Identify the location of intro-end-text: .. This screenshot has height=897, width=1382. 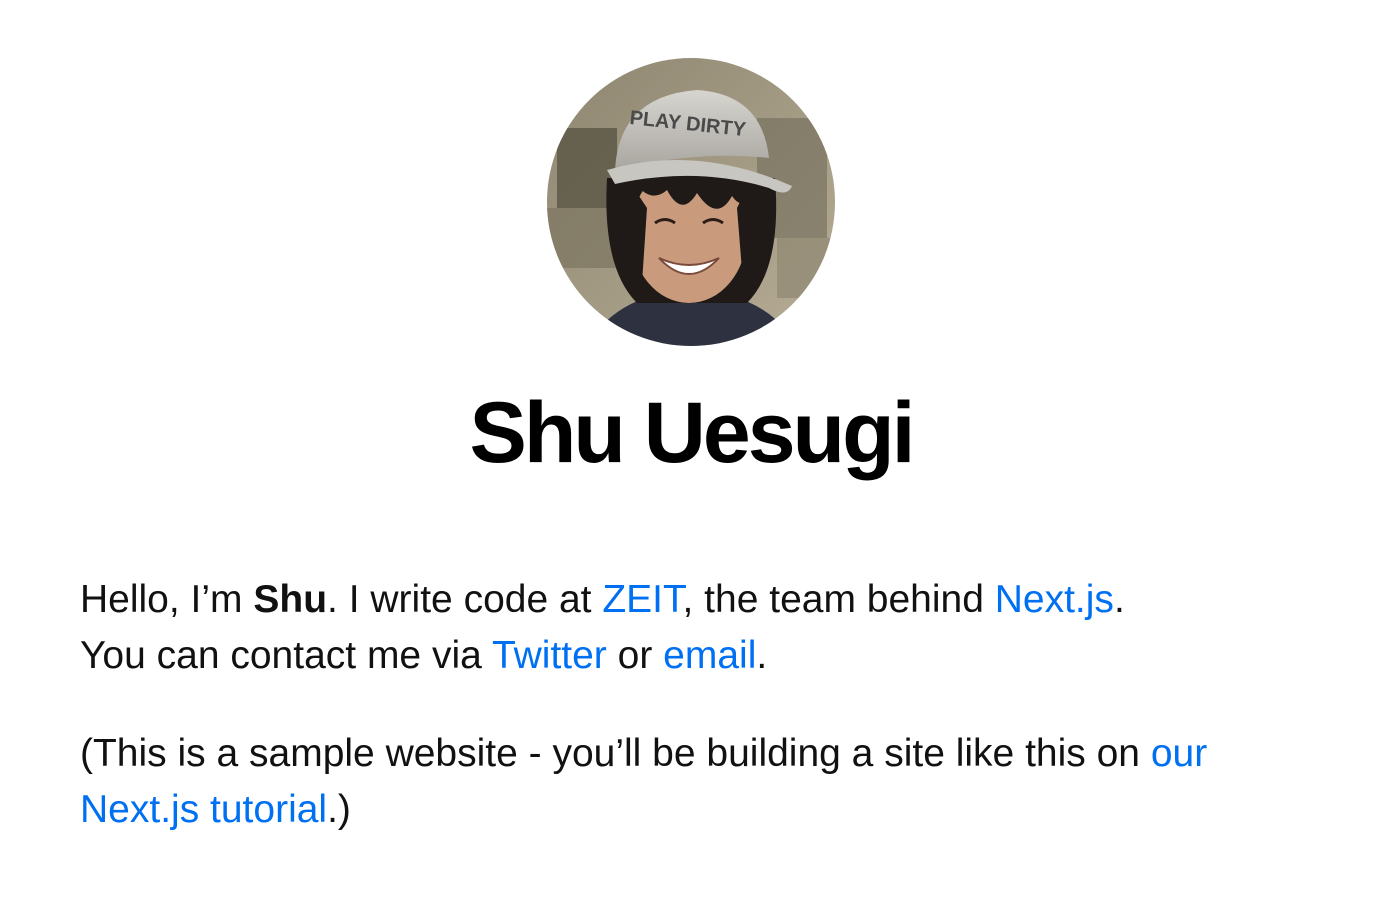
(762, 655).